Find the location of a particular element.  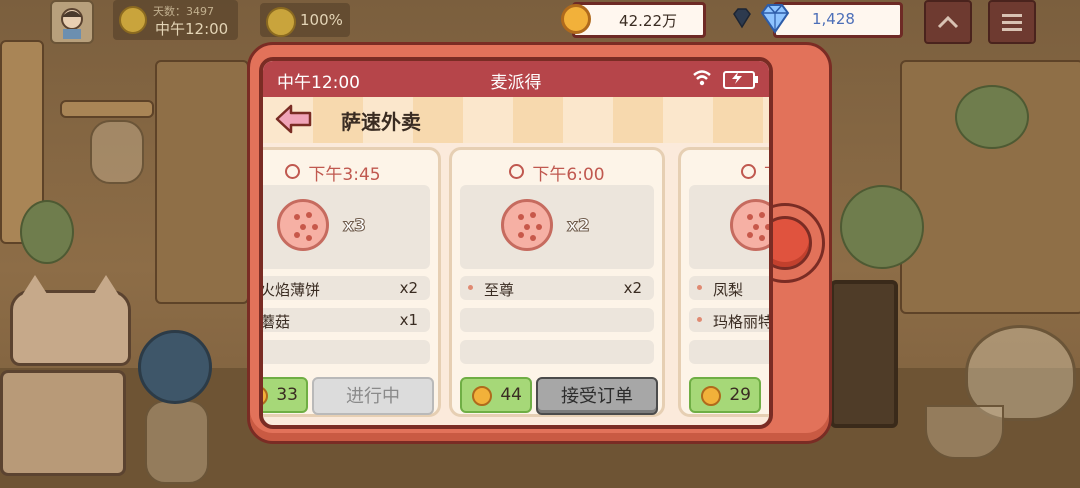

order-card: 下午6:00 x2 至尊 x2 44 接受订单 is located at coordinates (557, 282).